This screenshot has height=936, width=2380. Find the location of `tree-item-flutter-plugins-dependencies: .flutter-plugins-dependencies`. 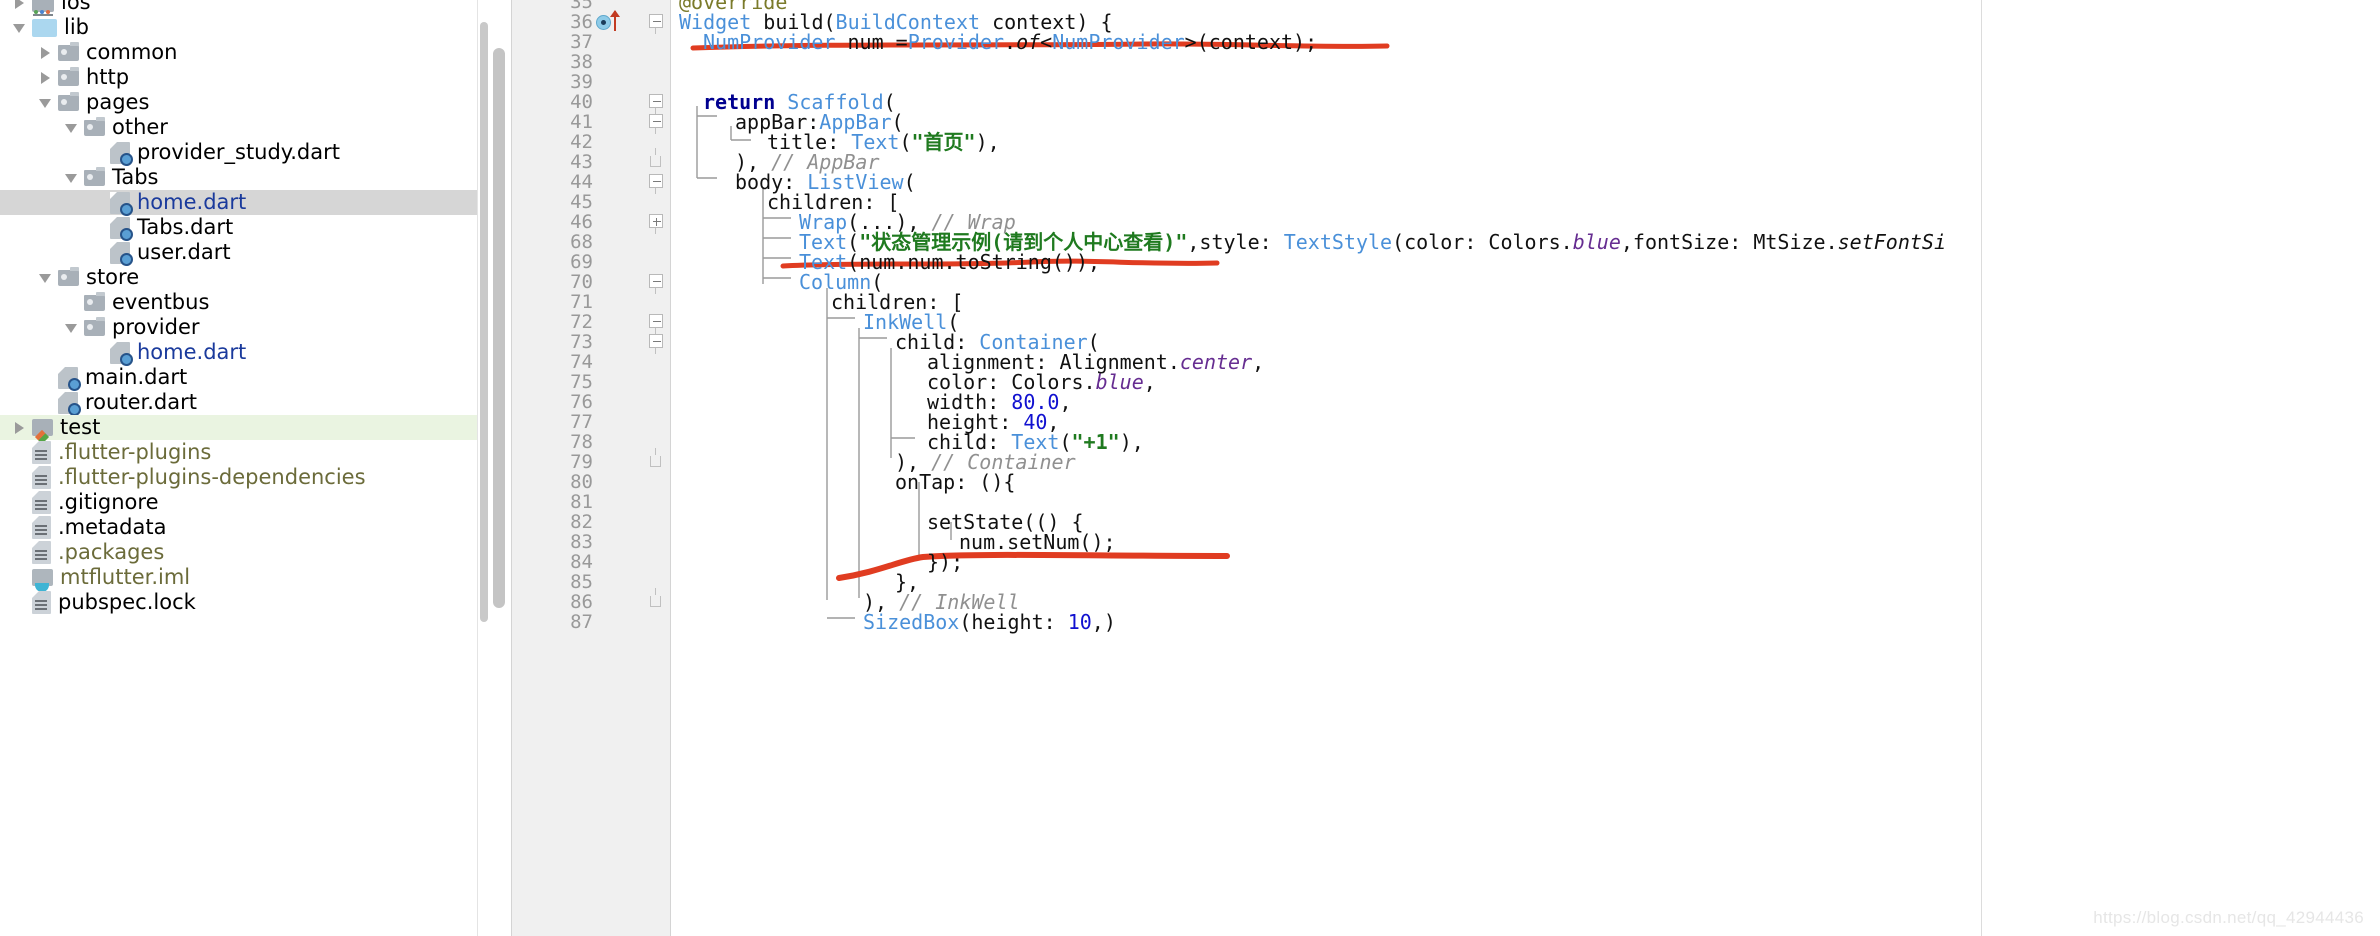

tree-item-flutter-plugins-dependencies: .flutter-plugins-dependencies is located at coordinates (238, 477).